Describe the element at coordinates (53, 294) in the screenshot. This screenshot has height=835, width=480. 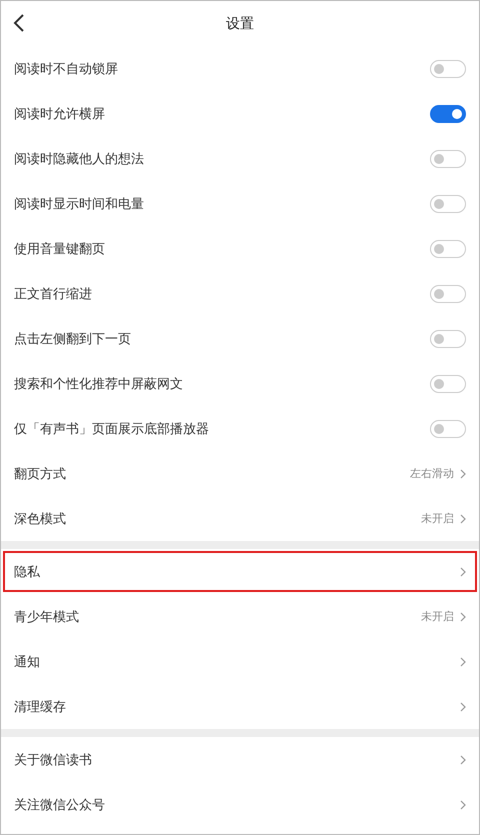
I see `setting-label: 正文首行缩进` at that location.